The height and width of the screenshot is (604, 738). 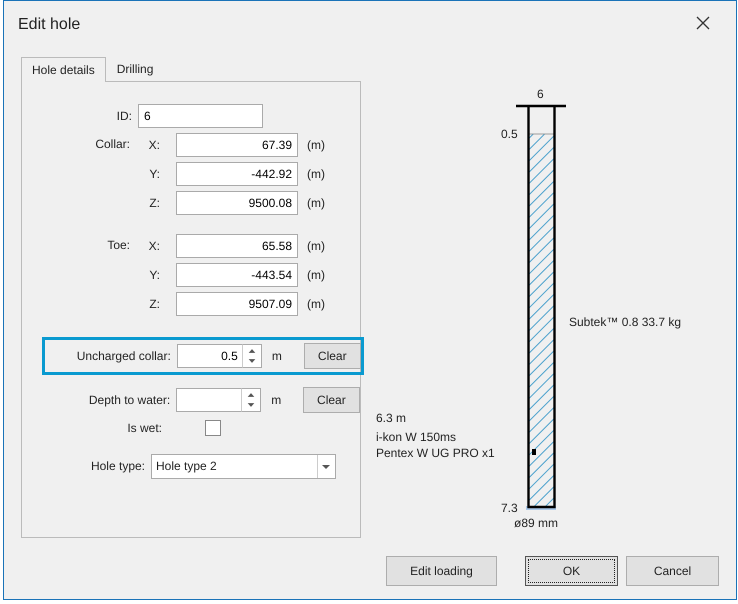 I want to click on coordinate-field: -443.54, so click(x=237, y=275).